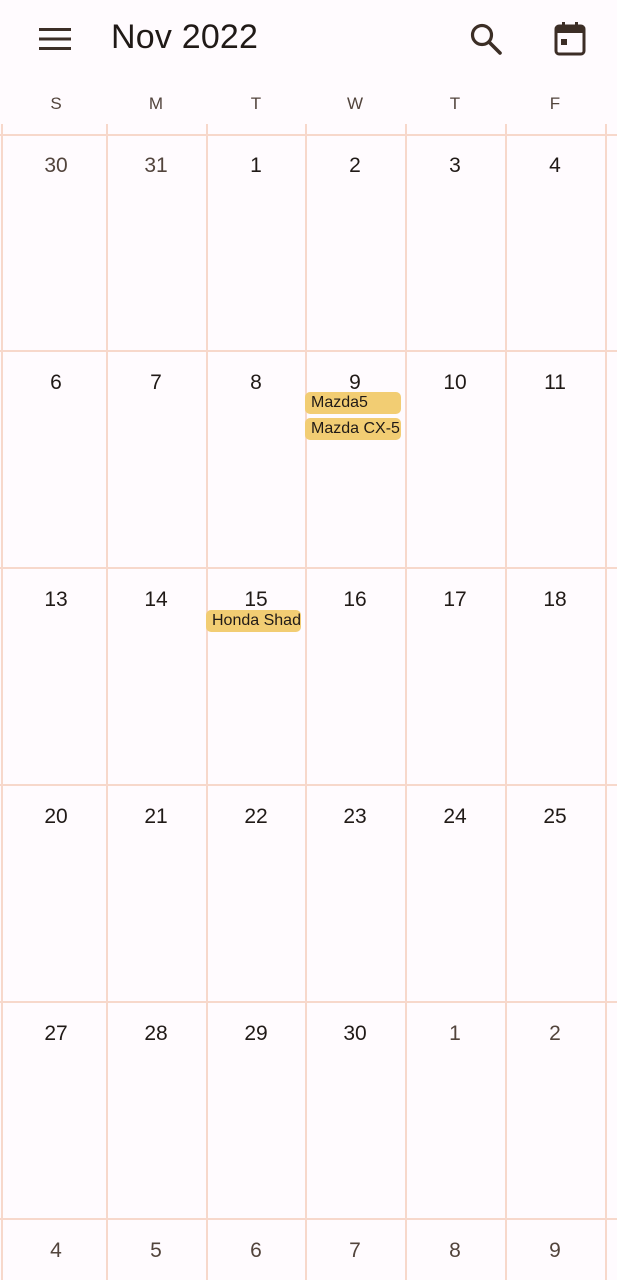 This screenshot has width=617, height=1280. What do you see at coordinates (353, 403) in the screenshot?
I see `event-chip: Mazda5` at bounding box center [353, 403].